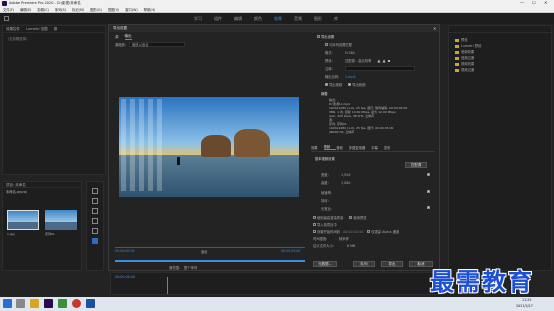  Describe the element at coordinates (416, 165) in the screenshot. I see `match-source-button: 匹配源` at that location.